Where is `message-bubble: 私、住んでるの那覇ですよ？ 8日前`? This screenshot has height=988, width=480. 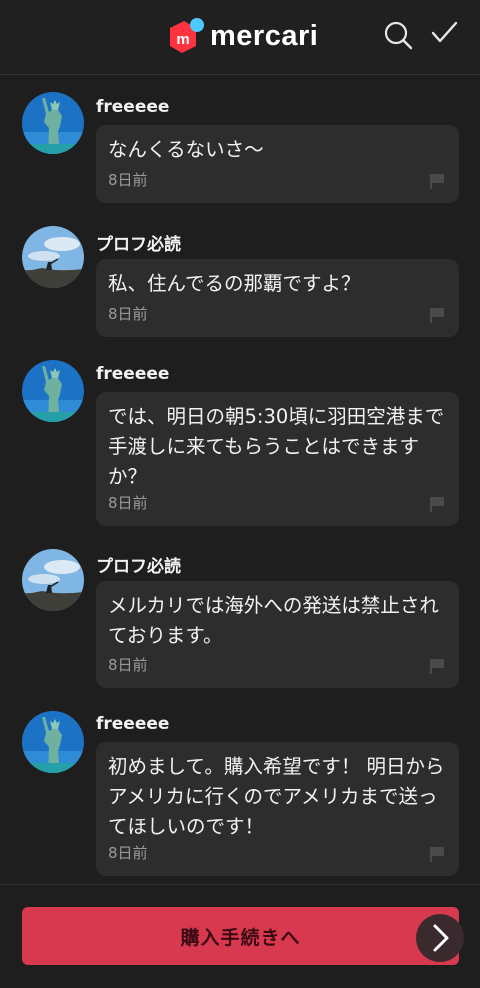
message-bubble: 私、住んでるの那覇ですよ？ 8日前 is located at coordinates (277, 298).